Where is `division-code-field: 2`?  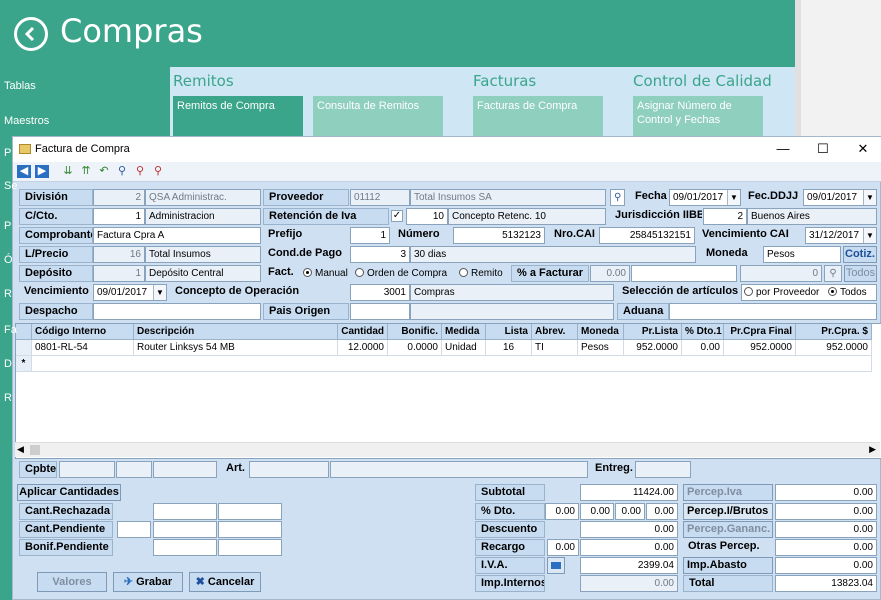
division-code-field: 2 is located at coordinates (119, 197).